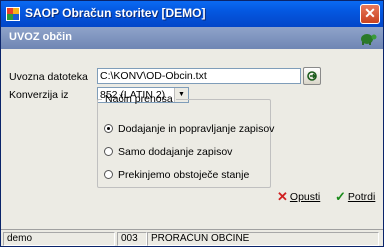 The image size is (384, 247). What do you see at coordinates (108, 128) in the screenshot?
I see `radio-selected-icon` at bounding box center [108, 128].